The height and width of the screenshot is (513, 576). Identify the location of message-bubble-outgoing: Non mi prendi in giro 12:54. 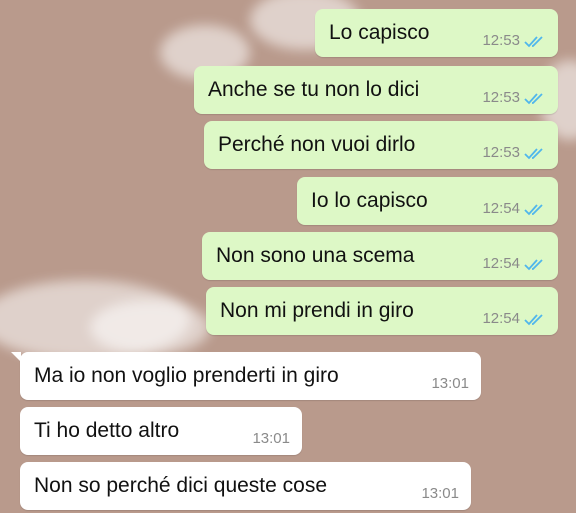
(382, 311).